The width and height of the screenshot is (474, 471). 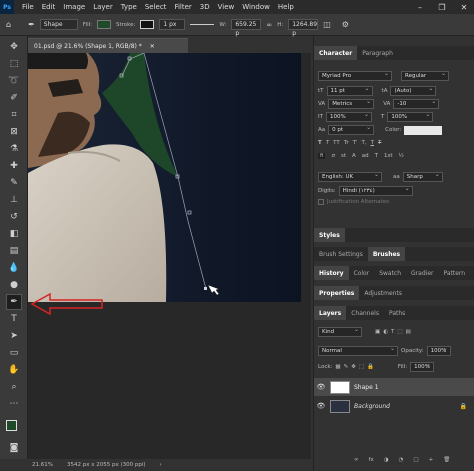 What do you see at coordinates (286, 7) in the screenshot?
I see `menu-help: Help` at bounding box center [286, 7].